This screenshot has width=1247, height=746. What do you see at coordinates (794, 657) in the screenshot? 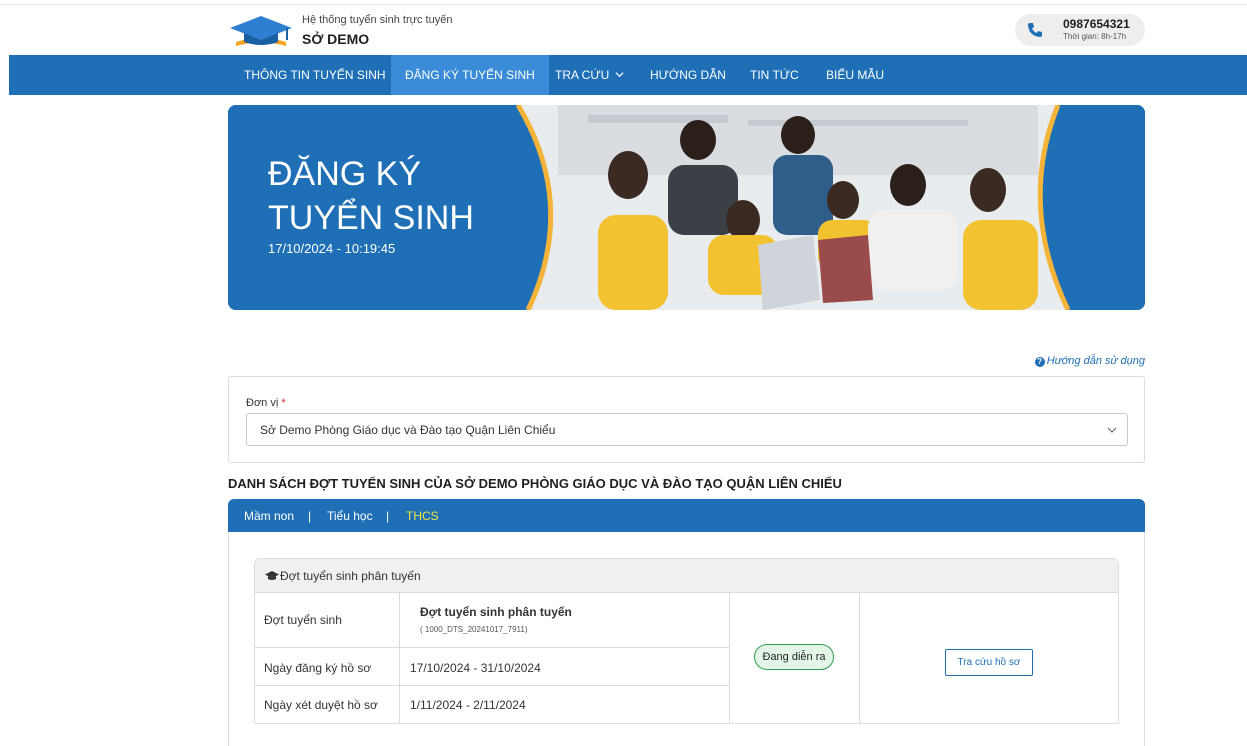
I see `status-badge: Đang diễn ra` at bounding box center [794, 657].